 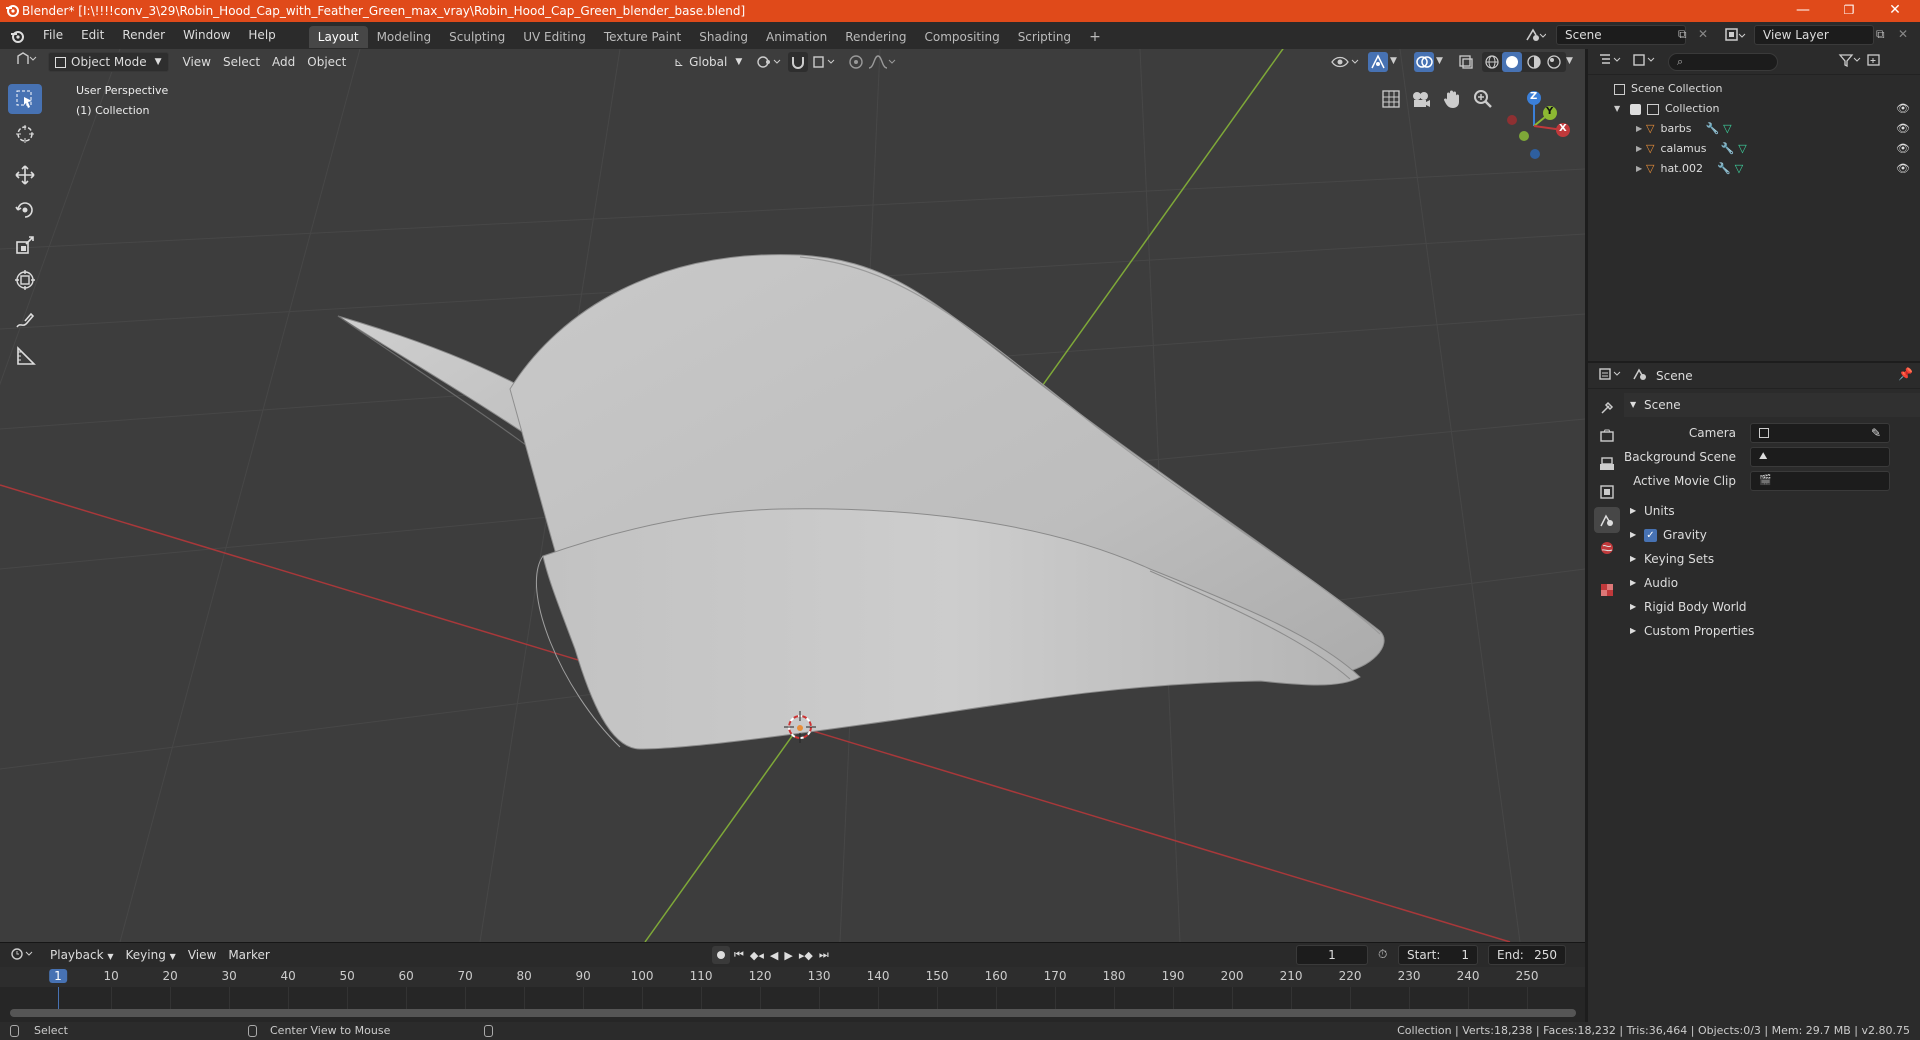 I want to click on tab-sculpting: Sculpting, so click(x=477, y=37).